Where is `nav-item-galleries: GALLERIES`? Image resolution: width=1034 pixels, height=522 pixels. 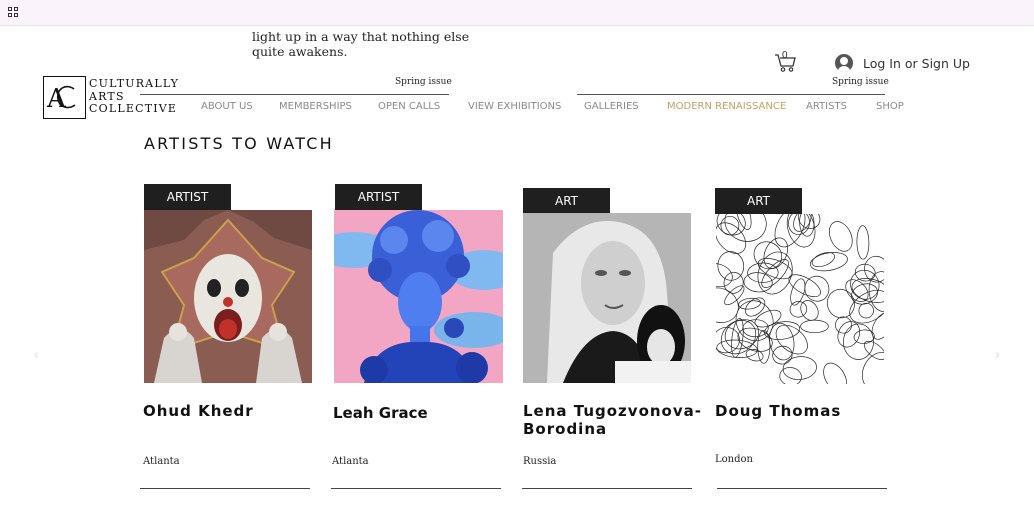
nav-item-galleries: GALLERIES is located at coordinates (611, 106).